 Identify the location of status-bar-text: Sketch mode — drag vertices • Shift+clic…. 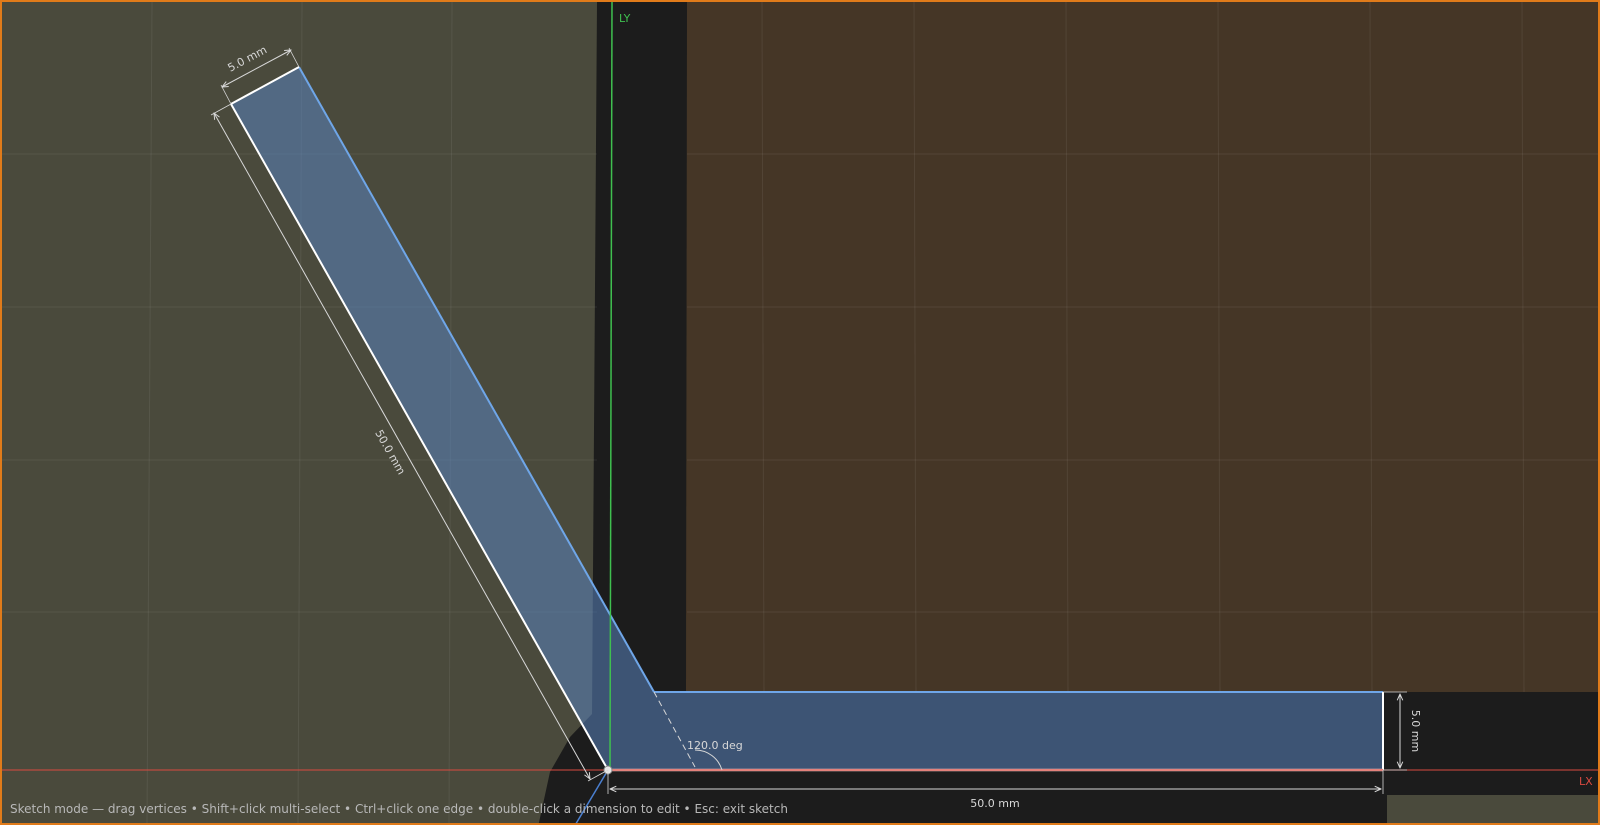
(399, 809).